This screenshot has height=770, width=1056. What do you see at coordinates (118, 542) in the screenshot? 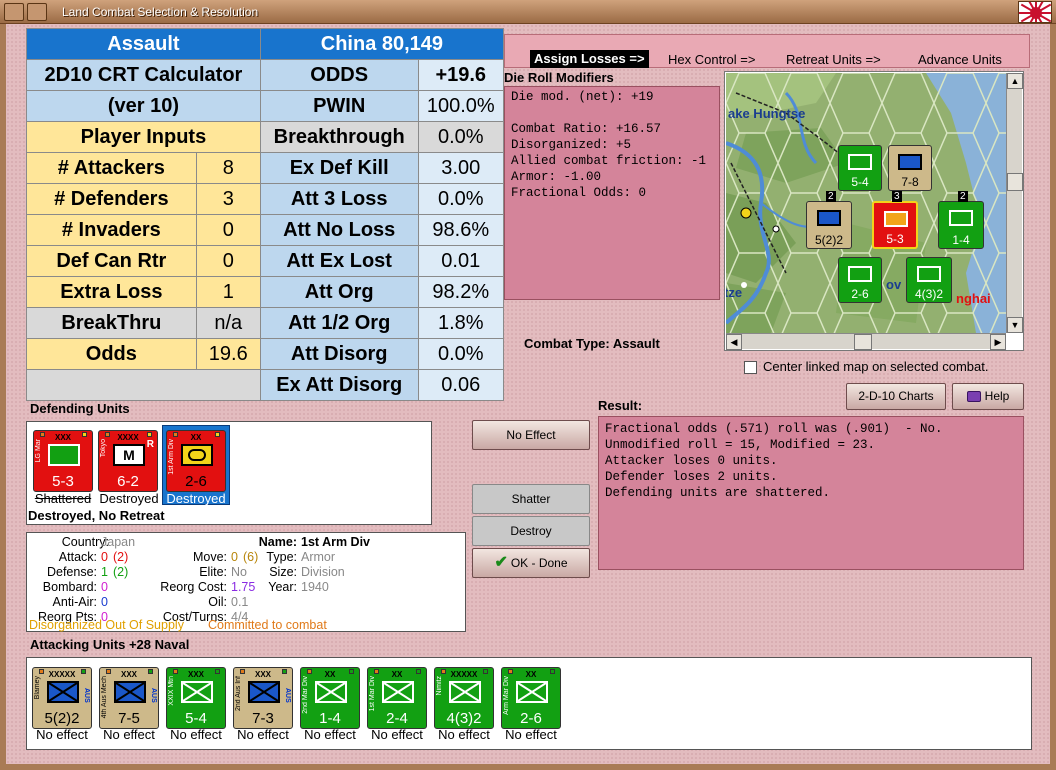
I see `country-value: Japan` at bounding box center [118, 542].